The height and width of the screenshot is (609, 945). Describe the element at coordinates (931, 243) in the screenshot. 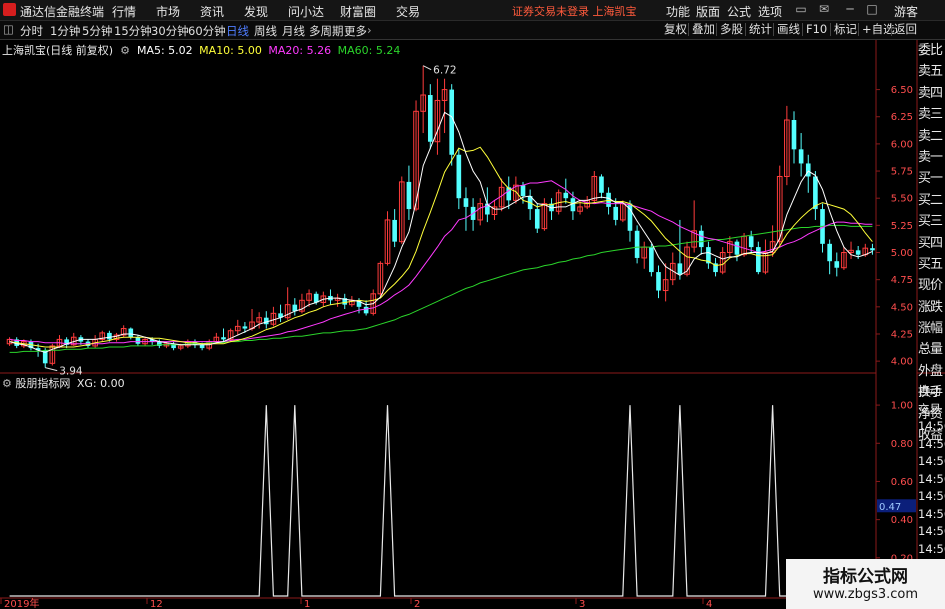

I see `side-item: 买四` at that location.